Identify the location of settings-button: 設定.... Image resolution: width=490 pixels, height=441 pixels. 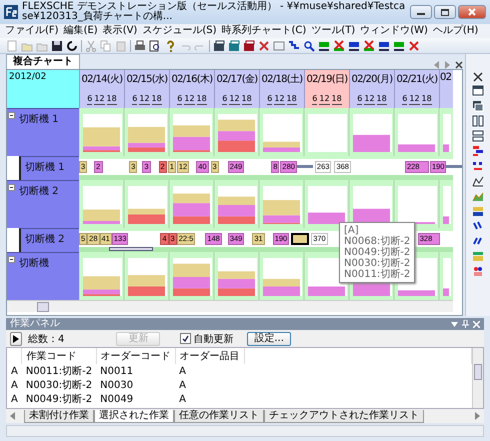
(269, 339).